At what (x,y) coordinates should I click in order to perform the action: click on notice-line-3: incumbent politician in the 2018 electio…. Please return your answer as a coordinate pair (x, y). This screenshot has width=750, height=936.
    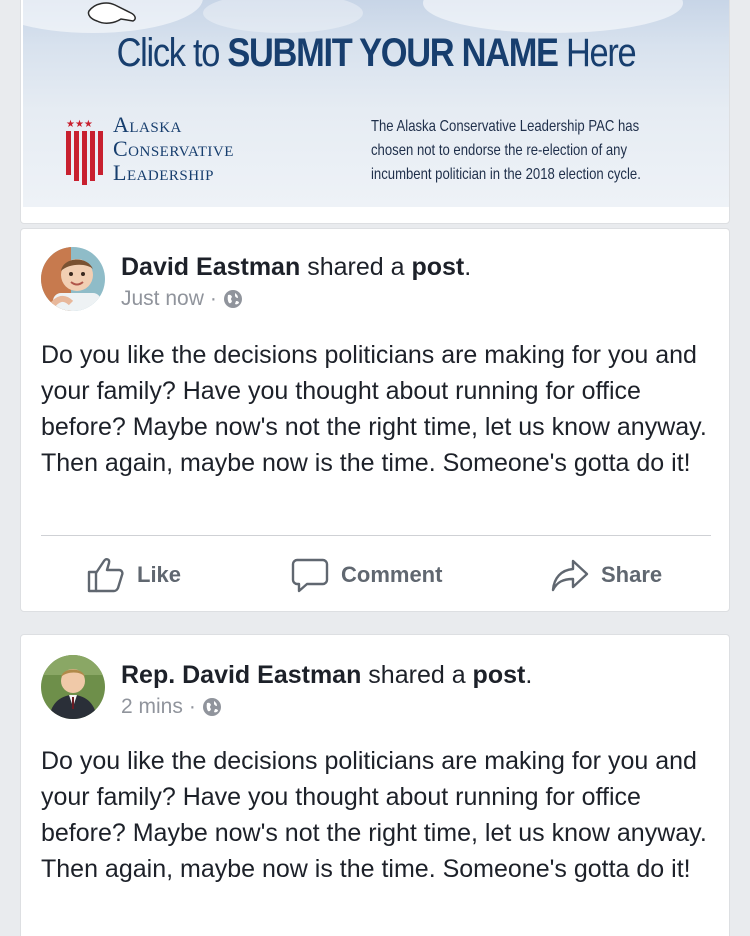
    Looking at the image, I should click on (506, 174).